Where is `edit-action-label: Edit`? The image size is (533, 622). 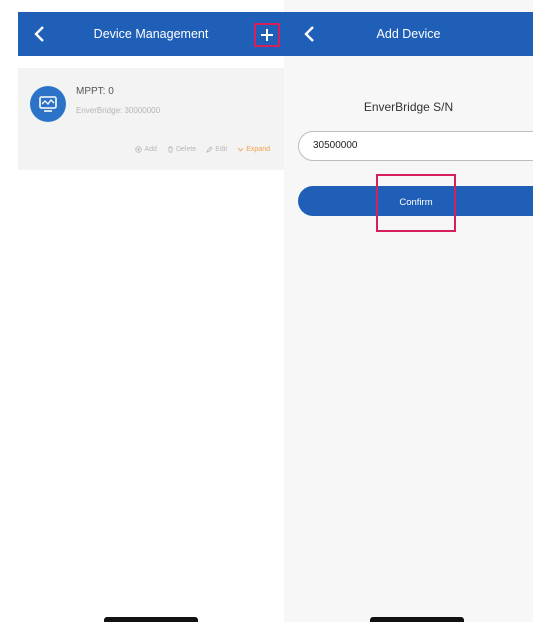
edit-action-label: Edit is located at coordinates (221, 149).